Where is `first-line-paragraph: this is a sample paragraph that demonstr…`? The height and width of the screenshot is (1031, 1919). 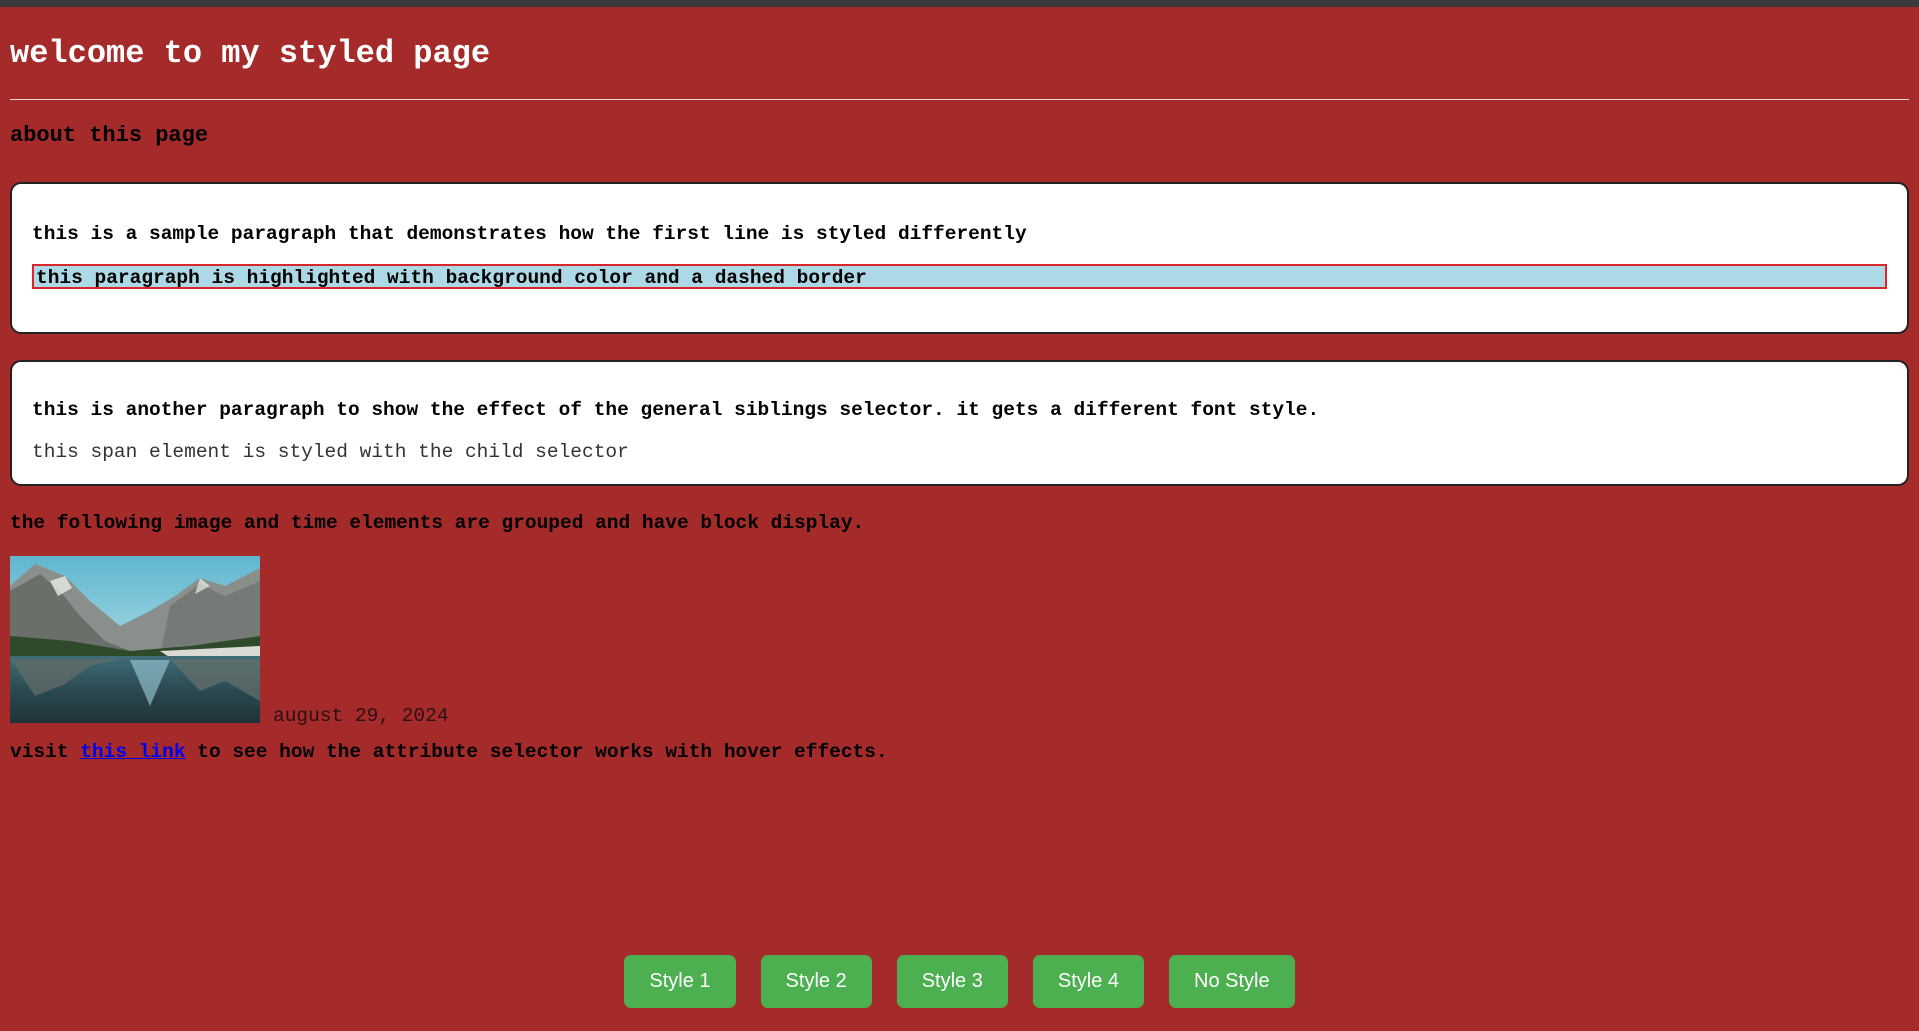 first-line-paragraph: this is a sample paragraph that demonstr… is located at coordinates (529, 234).